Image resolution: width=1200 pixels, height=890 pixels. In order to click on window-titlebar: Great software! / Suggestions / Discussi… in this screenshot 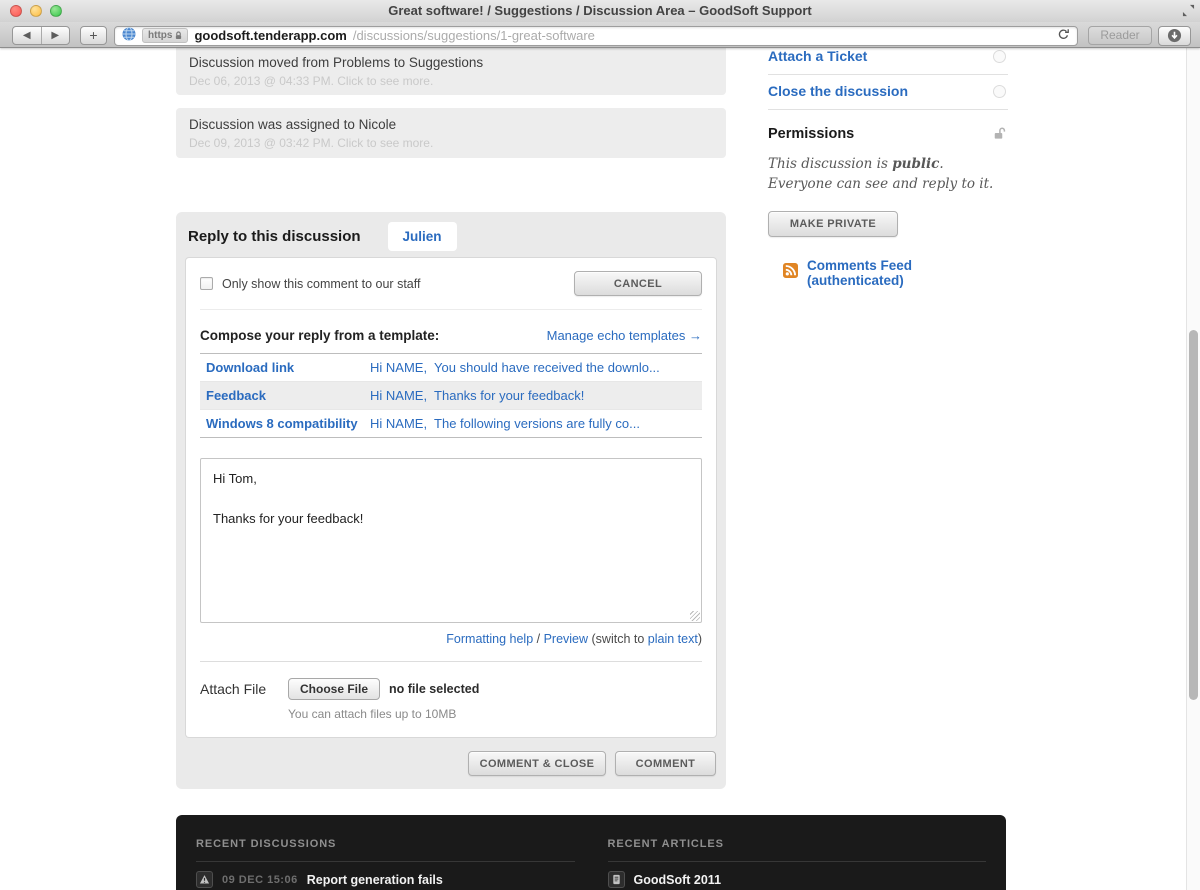, I will do `click(600, 11)`.